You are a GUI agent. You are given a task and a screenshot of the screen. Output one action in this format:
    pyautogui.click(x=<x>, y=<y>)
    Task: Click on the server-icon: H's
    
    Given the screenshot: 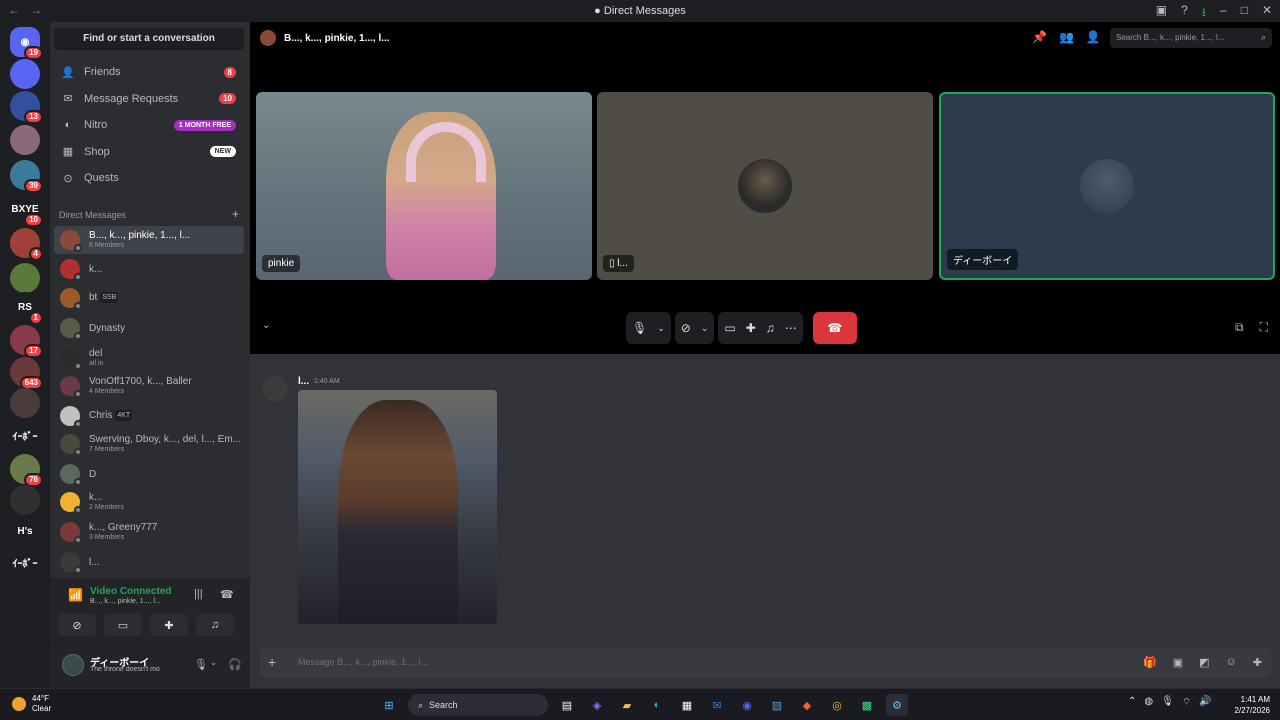 What is the action you would take?
    pyautogui.click(x=25, y=531)
    